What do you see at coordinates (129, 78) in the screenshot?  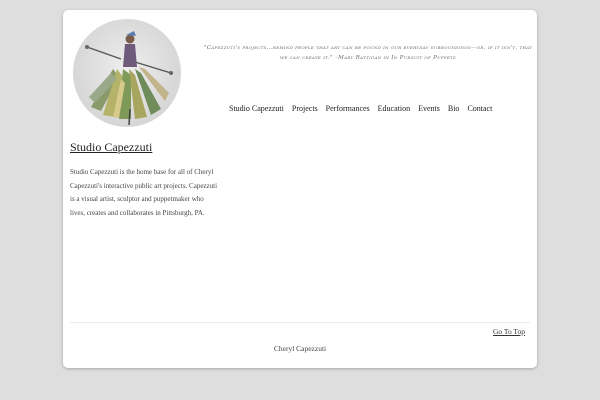 I see `puppet-figure-icon` at bounding box center [129, 78].